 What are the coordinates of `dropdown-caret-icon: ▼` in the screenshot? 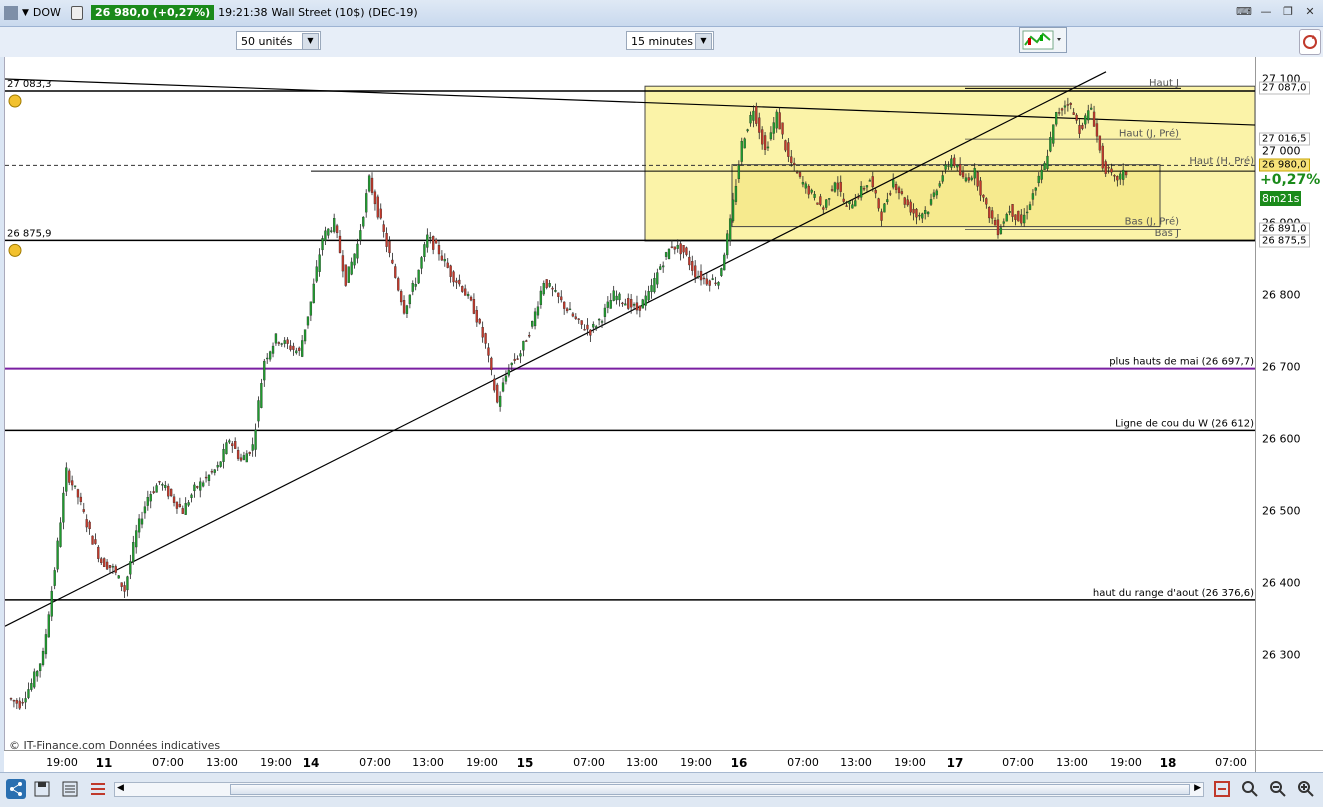 It's located at (25, 13).